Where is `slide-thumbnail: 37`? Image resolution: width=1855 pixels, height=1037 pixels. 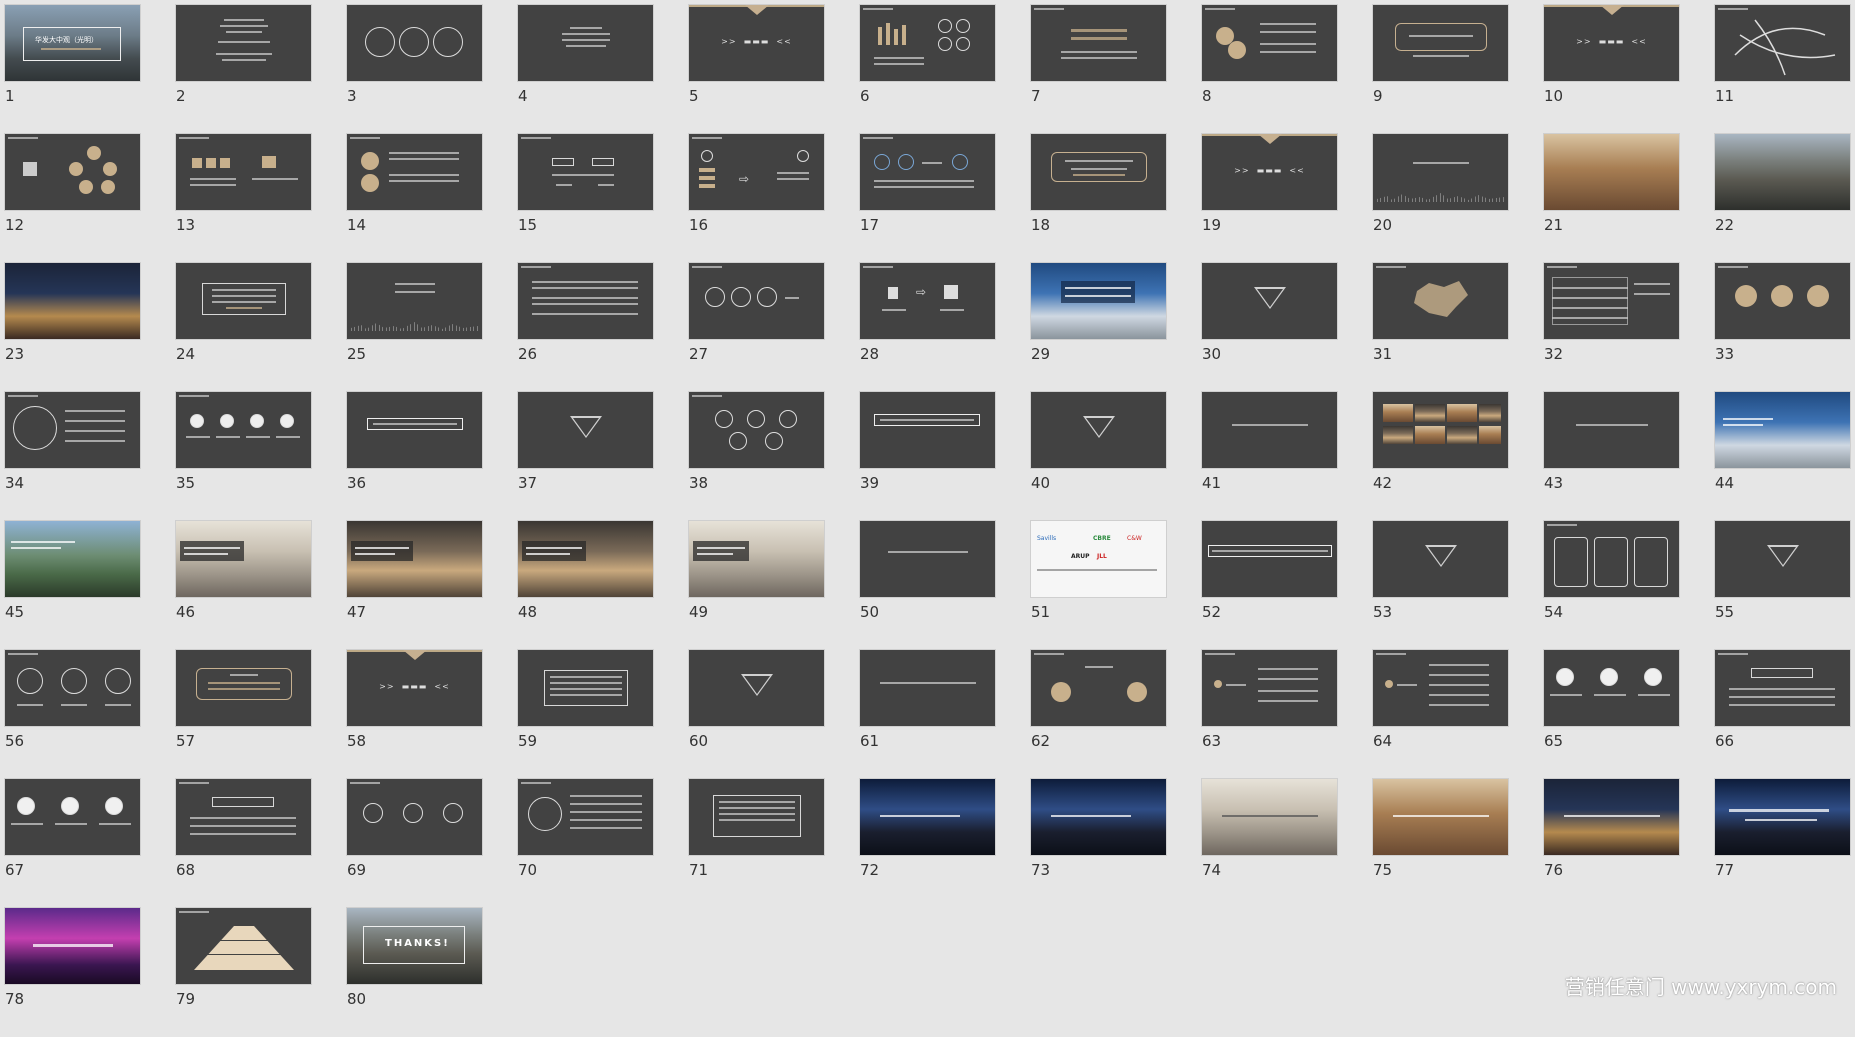
slide-thumbnail: 37 is located at coordinates (585, 456).